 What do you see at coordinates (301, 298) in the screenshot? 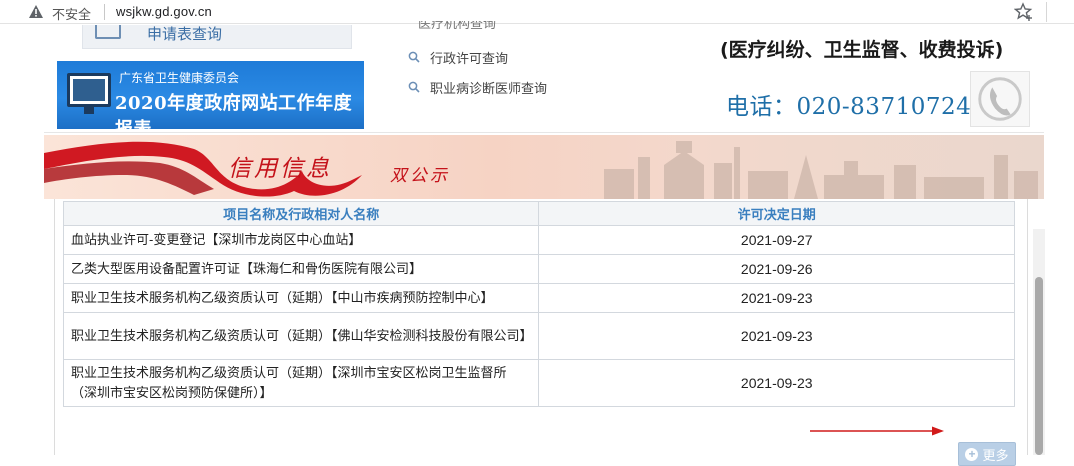
I see `item-name-cell: 职业卫生技术服务机构乙级资质认可（延期）【中山市疾病预防控制中心】` at bounding box center [301, 298].